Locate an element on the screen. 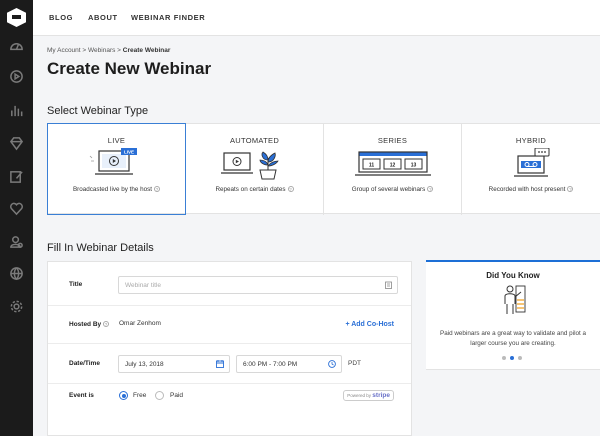 Image resolution: width=600 pixels, height=436 pixels. type-desc: Broadcasted live by the host? is located at coordinates (116, 189).